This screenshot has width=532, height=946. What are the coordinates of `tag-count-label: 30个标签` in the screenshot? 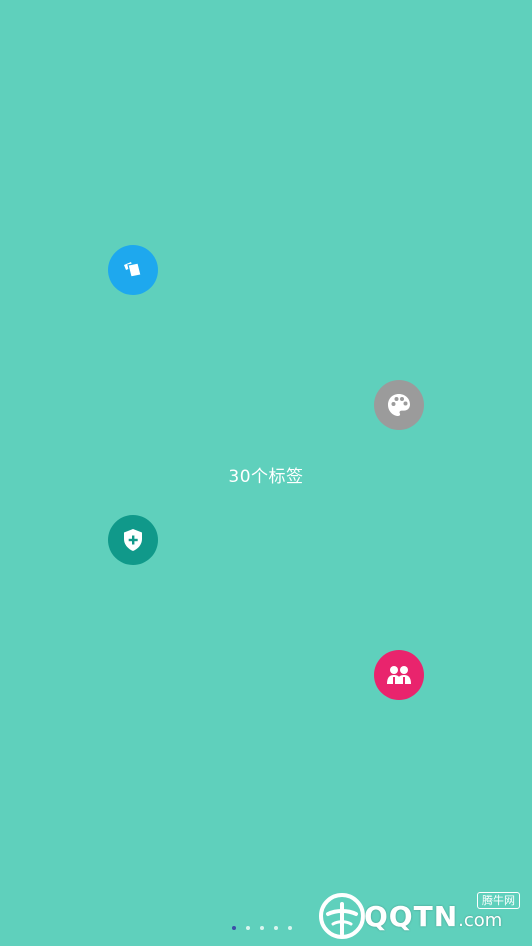 It's located at (266, 477).